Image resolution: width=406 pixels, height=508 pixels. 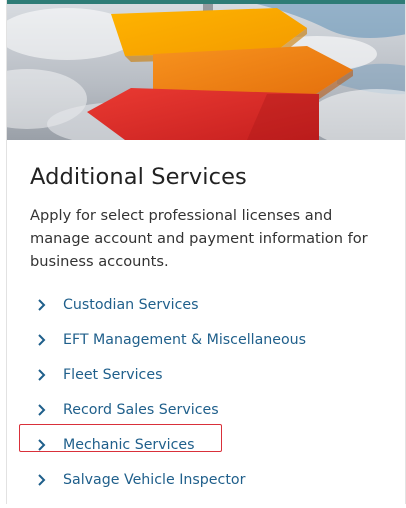 I want to click on link-eft-management: EFT Management & Miscellaneous, so click(x=206, y=339).